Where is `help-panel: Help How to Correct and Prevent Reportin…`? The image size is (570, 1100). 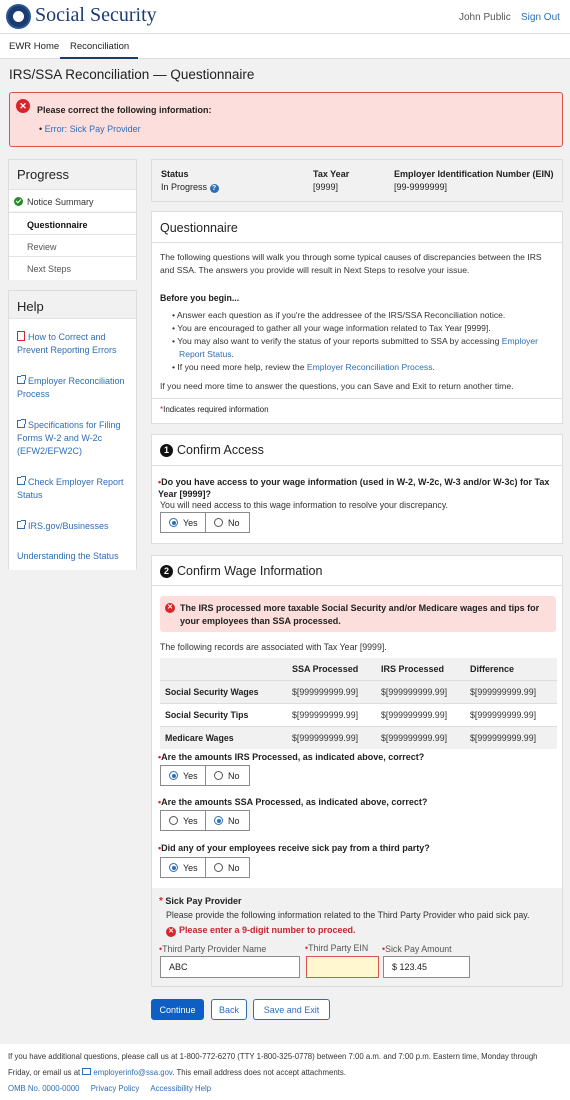
help-panel: Help How to Correct and Prevent Reportin… is located at coordinates (72, 430).